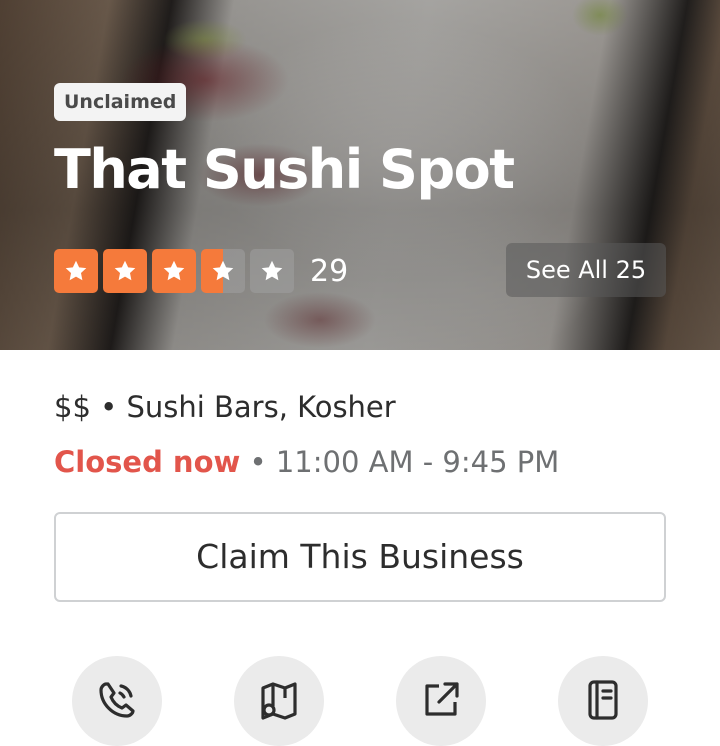  What do you see at coordinates (120, 102) in the screenshot?
I see `unclaimed-badge: Unclaimed` at bounding box center [120, 102].